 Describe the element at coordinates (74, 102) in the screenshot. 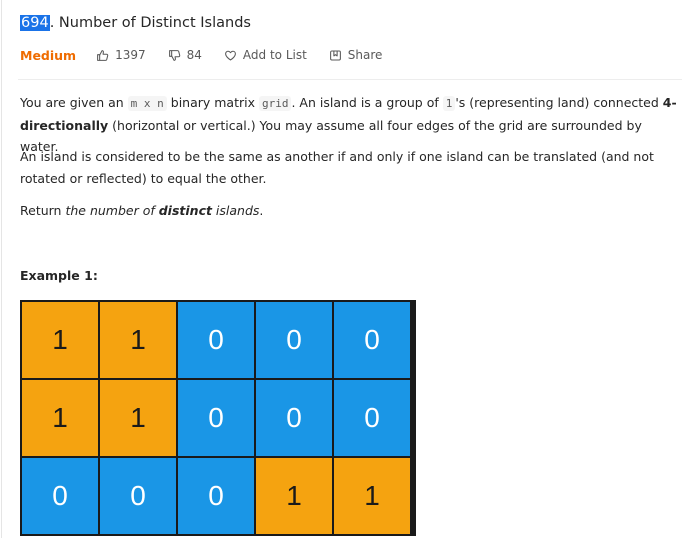

I see `text-span: You are given an` at that location.